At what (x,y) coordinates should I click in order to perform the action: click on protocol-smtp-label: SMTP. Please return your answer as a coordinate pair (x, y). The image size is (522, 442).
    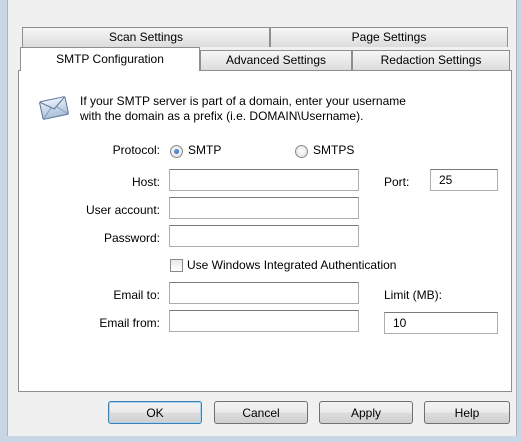
    Looking at the image, I should click on (204, 150).